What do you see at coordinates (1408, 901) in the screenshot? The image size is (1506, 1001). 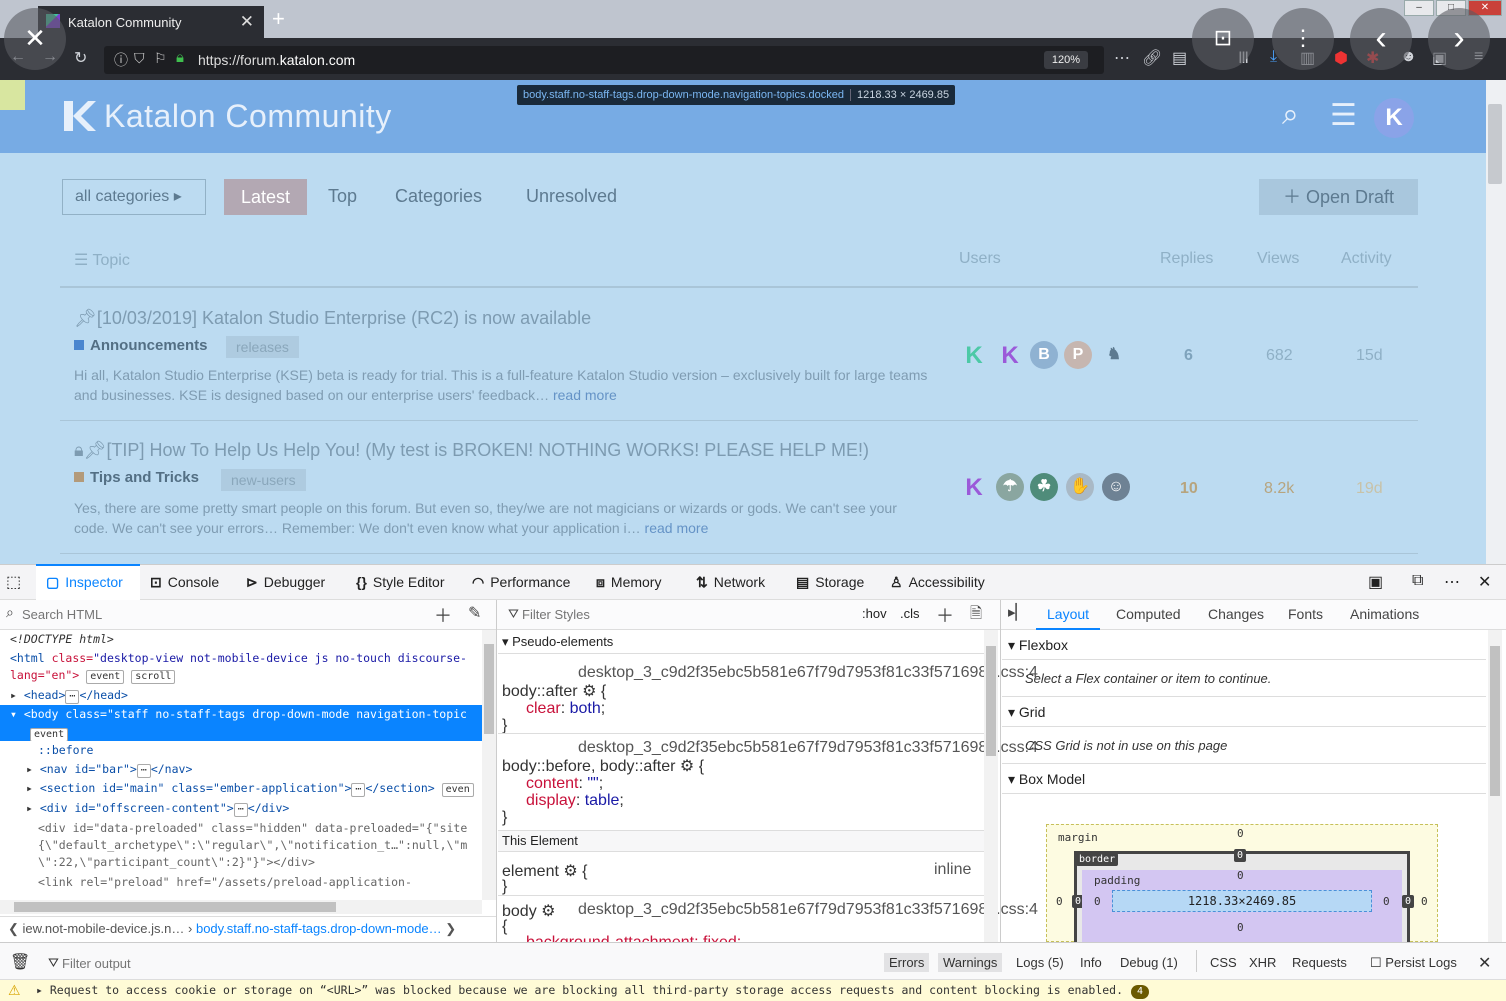 I see `border-right-value: 0` at bounding box center [1408, 901].